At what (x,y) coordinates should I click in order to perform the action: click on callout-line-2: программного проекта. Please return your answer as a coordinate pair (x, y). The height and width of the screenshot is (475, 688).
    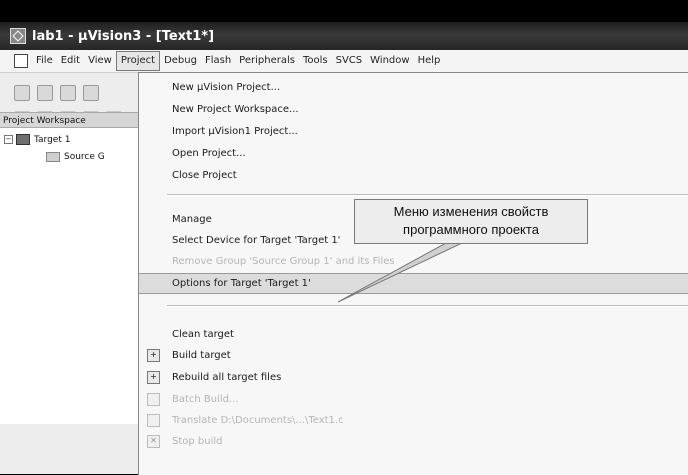
    Looking at the image, I should click on (471, 229).